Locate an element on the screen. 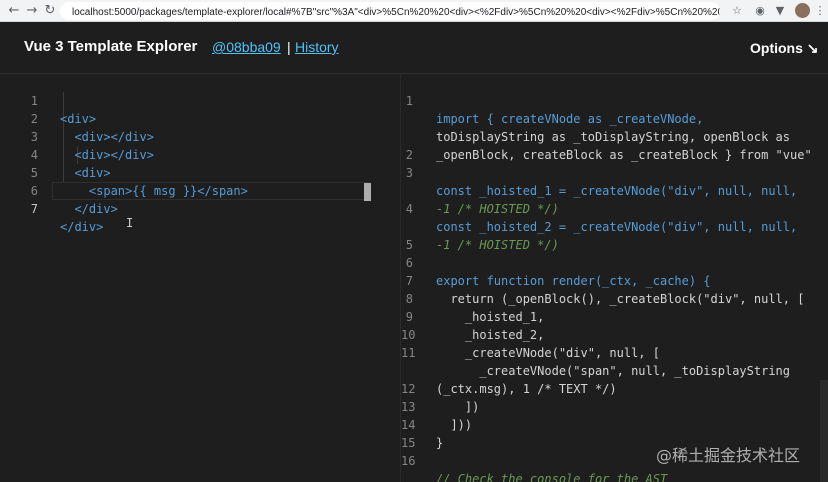  scrollbar is located at coordinates (824, 431).